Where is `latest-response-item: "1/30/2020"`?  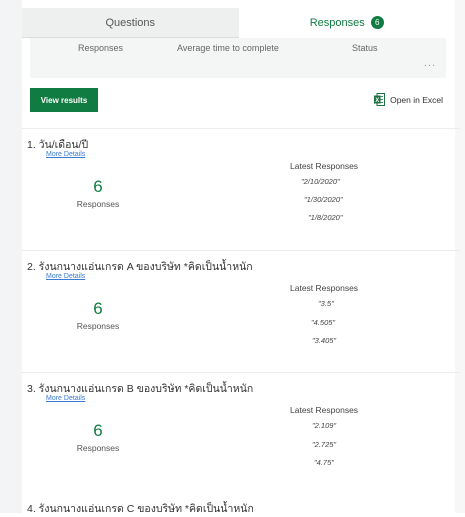 latest-response-item: "1/30/2020" is located at coordinates (323, 199).